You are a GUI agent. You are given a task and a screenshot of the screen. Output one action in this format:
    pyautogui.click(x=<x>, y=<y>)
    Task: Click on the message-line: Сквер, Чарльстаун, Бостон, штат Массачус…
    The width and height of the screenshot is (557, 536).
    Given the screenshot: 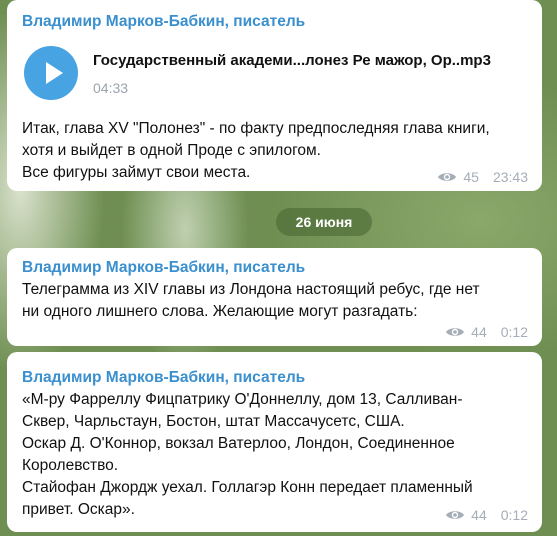 What is the action you would take?
    pyautogui.click(x=213, y=421)
    